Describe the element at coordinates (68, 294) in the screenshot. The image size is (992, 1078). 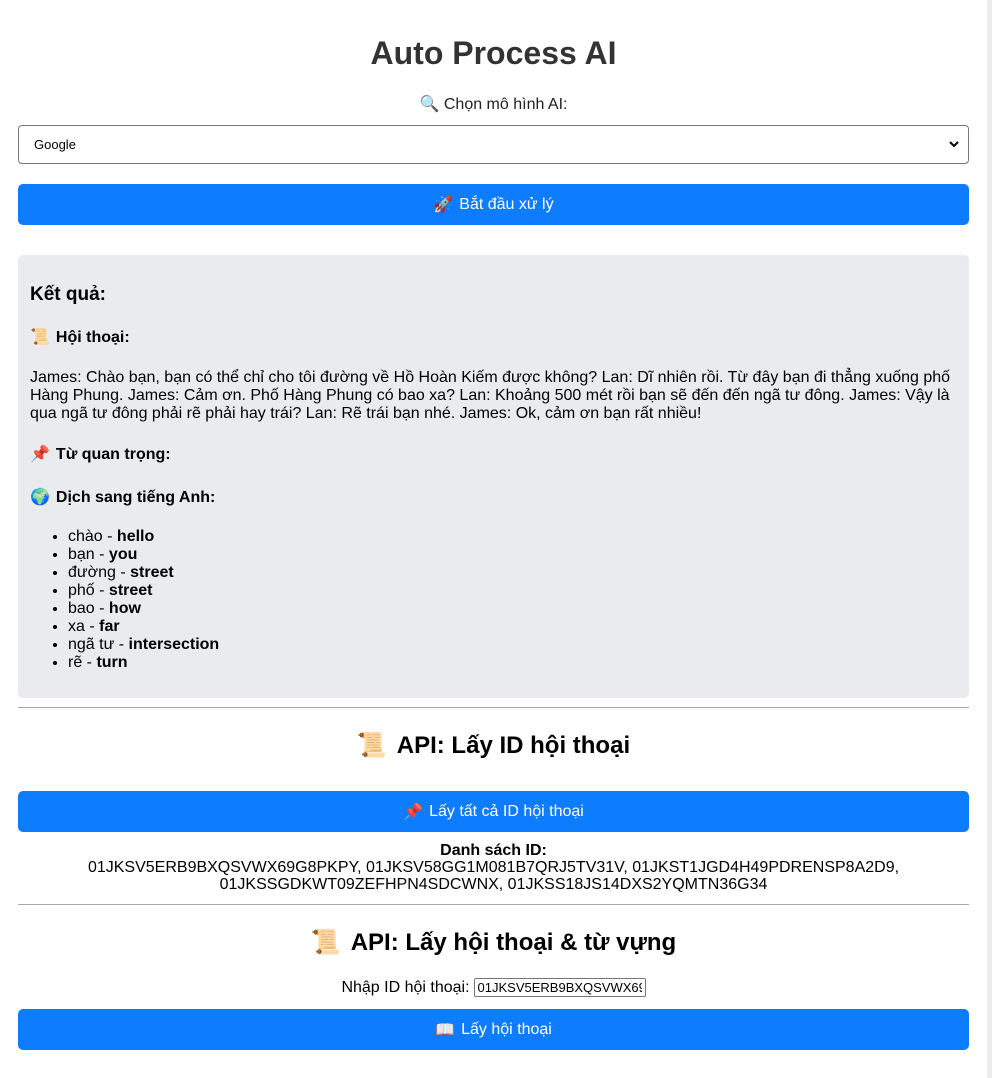
I see `result-title: Kết quả:` at that location.